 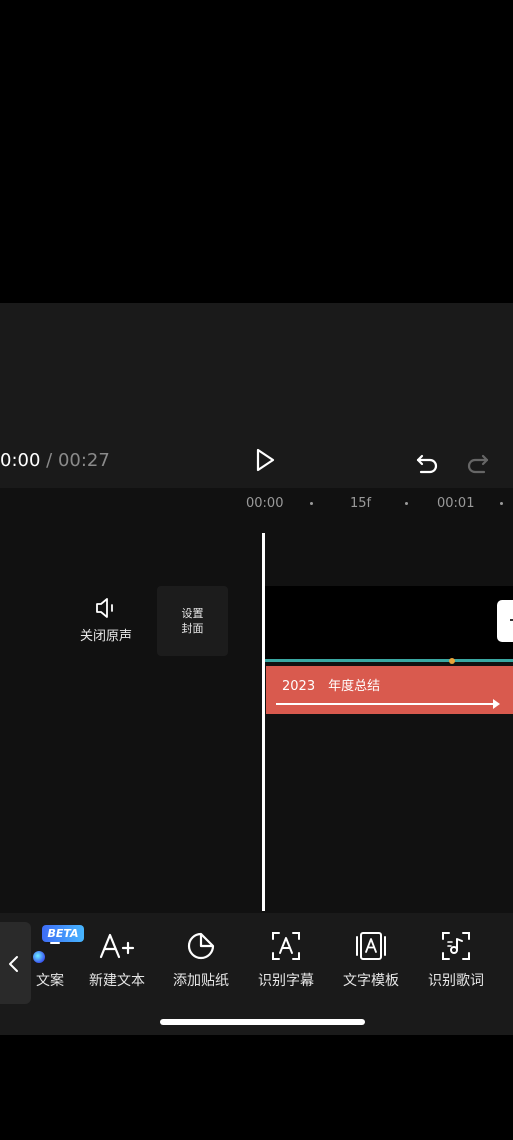 I want to click on tool-label: 识别歌词, so click(x=456, y=981).